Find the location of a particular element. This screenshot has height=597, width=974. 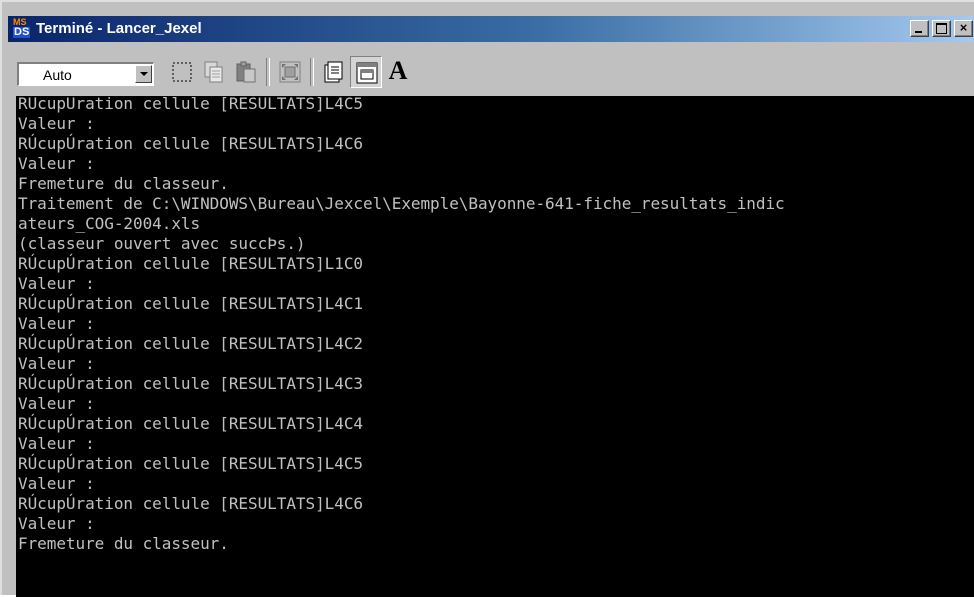

minimize-button is located at coordinates (919, 28).